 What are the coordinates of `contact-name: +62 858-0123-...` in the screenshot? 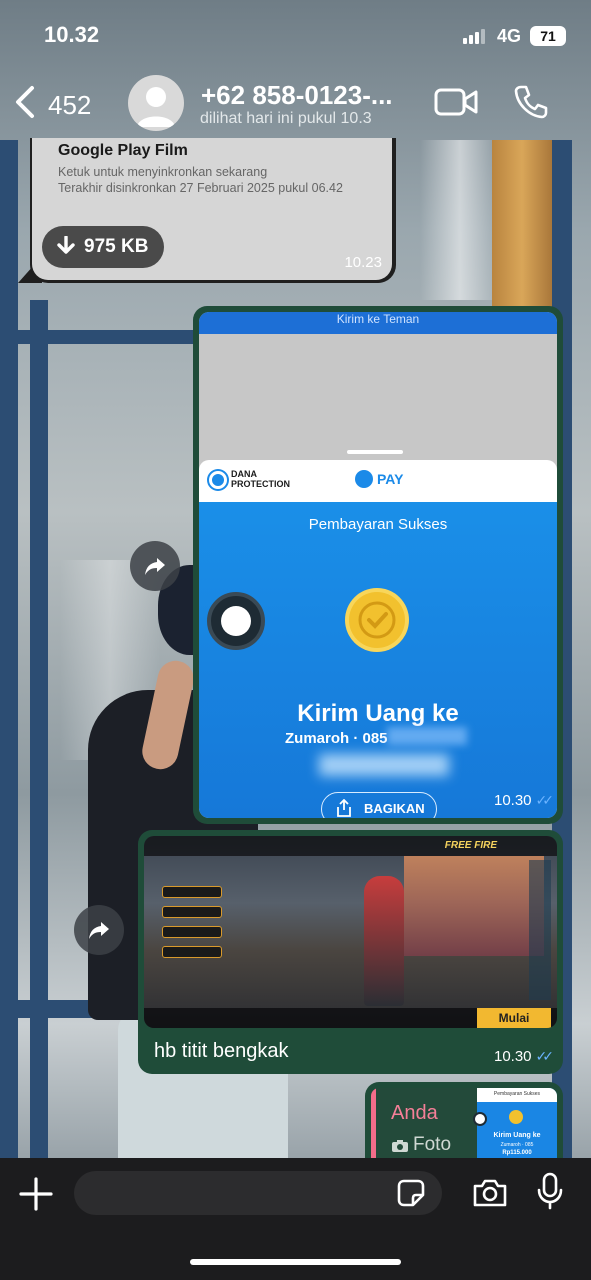 It's located at (306, 95).